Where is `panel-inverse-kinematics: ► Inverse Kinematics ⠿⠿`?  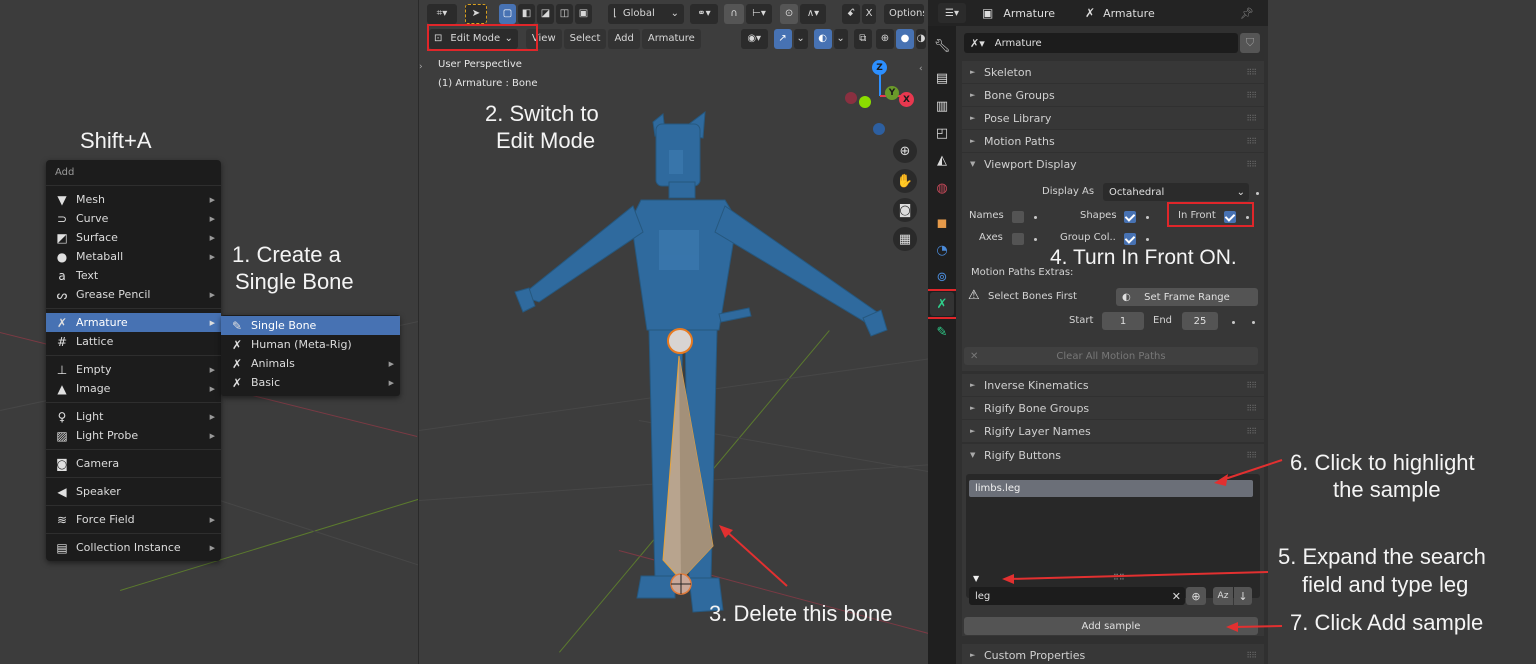
panel-inverse-kinematics: ► Inverse Kinematics ⠿⠿ is located at coordinates (1113, 385).